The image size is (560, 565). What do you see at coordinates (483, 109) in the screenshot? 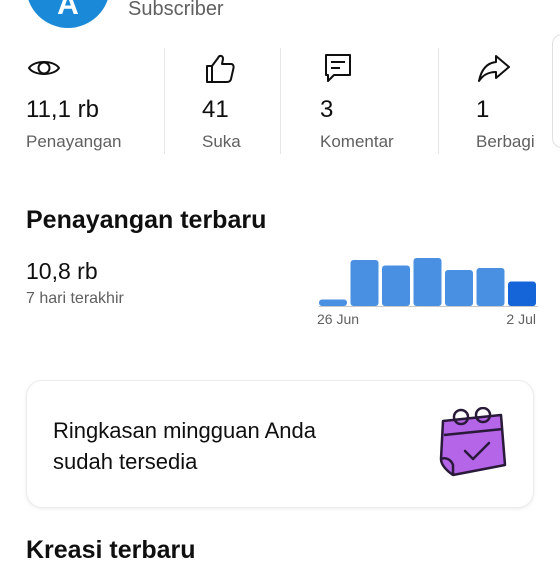
I see `stat-value: 1` at bounding box center [483, 109].